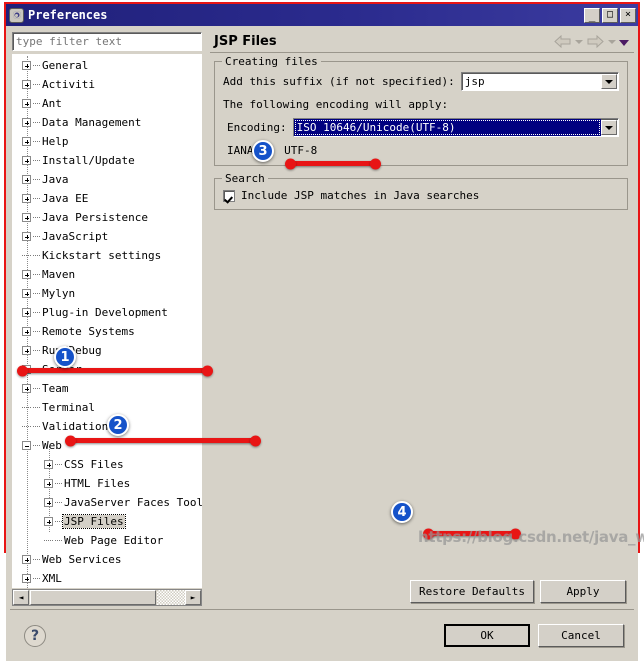 The image size is (644, 661). I want to click on tree-item-kickstart-settings: Kickstart settings, so click(107, 255).